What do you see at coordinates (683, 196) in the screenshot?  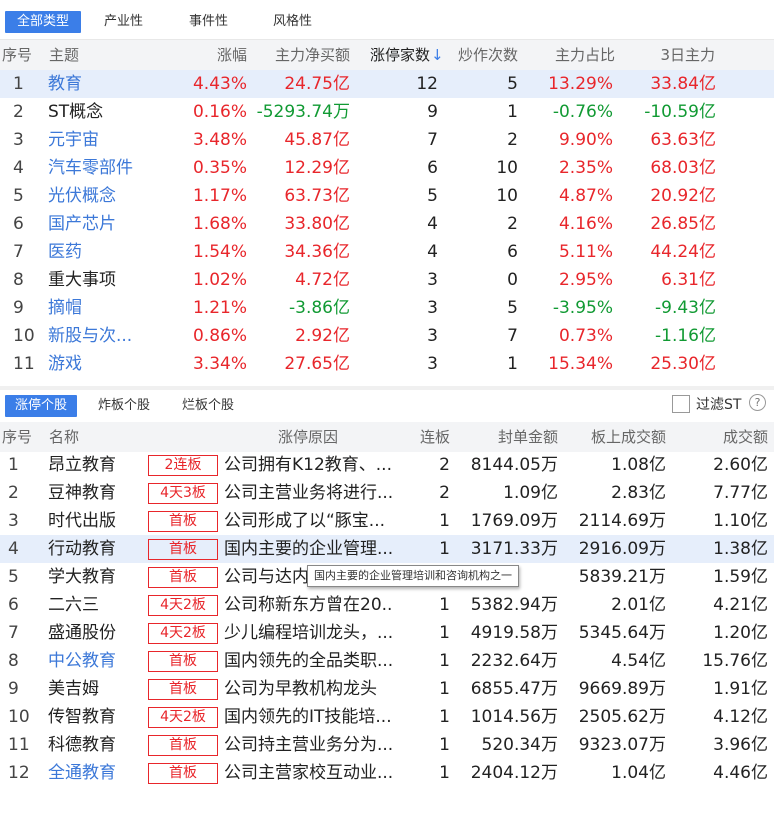 I see `three-day-value: 20.92亿` at bounding box center [683, 196].